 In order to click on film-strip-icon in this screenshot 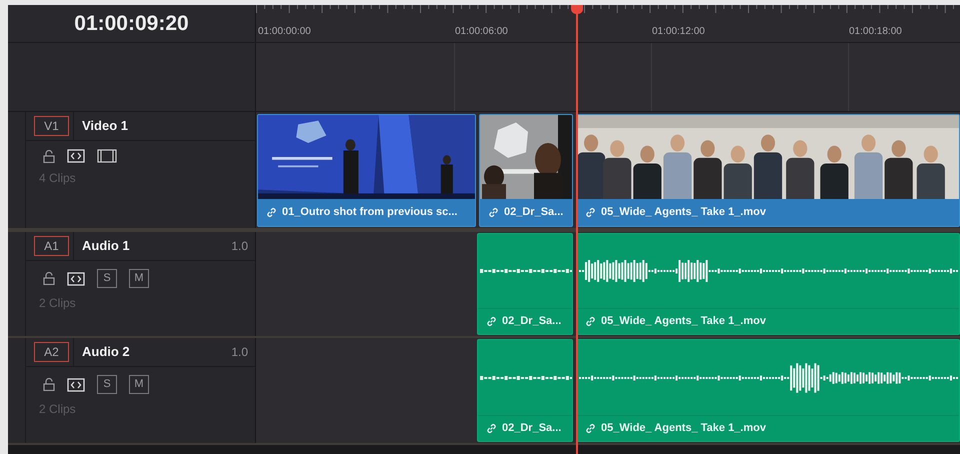, I will do `click(107, 156)`.